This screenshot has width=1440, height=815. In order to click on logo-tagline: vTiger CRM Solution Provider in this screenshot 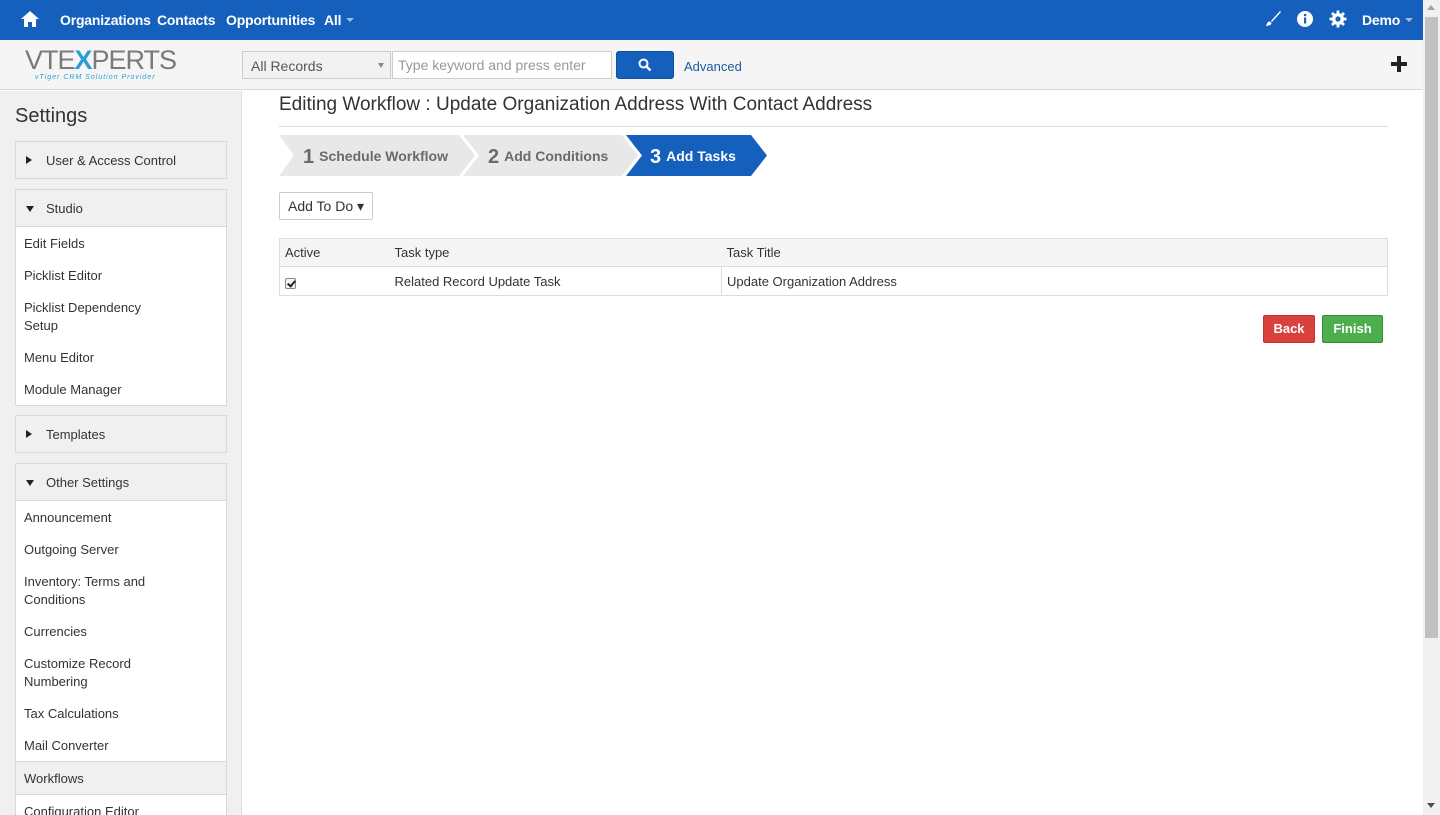, I will do `click(95, 77)`.